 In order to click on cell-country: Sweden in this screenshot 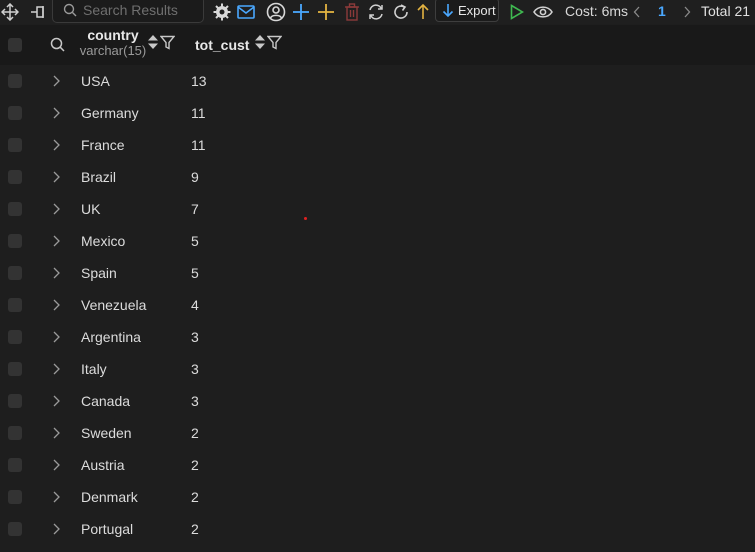, I will do `click(106, 433)`.